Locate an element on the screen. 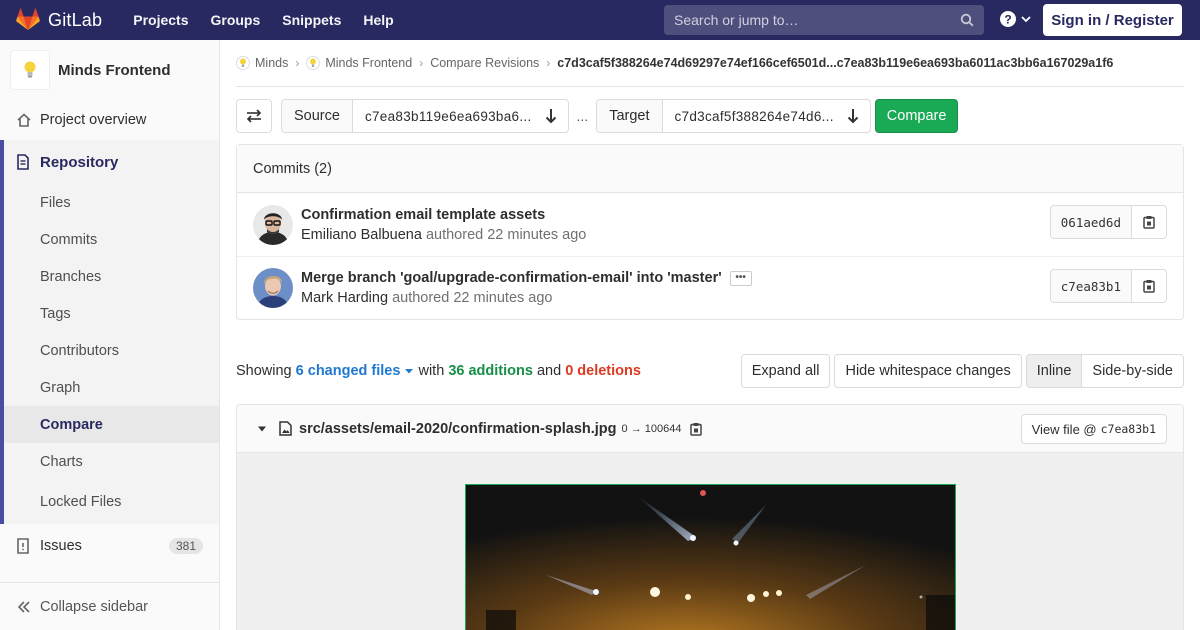  commit-title-text: Confirmation email template assets is located at coordinates (423, 214).